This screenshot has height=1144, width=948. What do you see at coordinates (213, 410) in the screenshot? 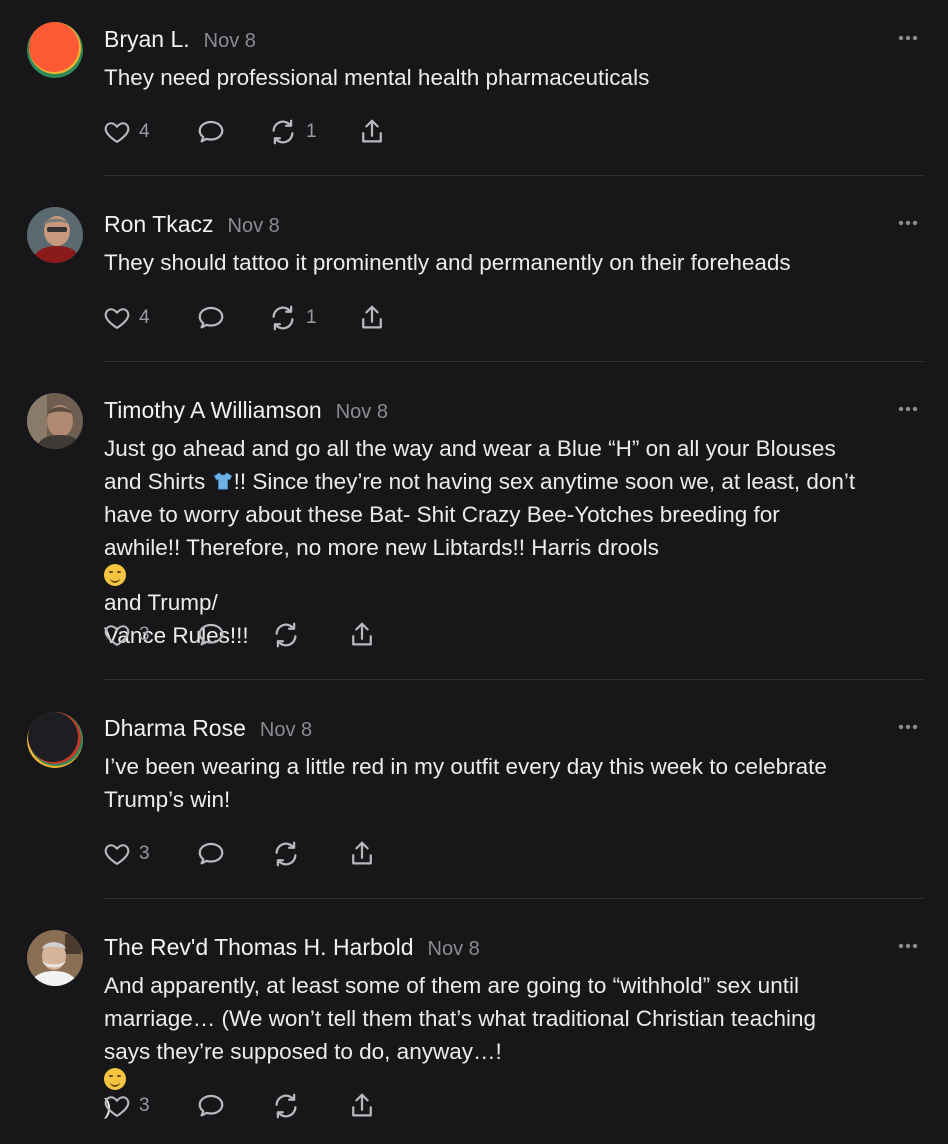
I see `author-name: Timothy A Williamson` at bounding box center [213, 410].